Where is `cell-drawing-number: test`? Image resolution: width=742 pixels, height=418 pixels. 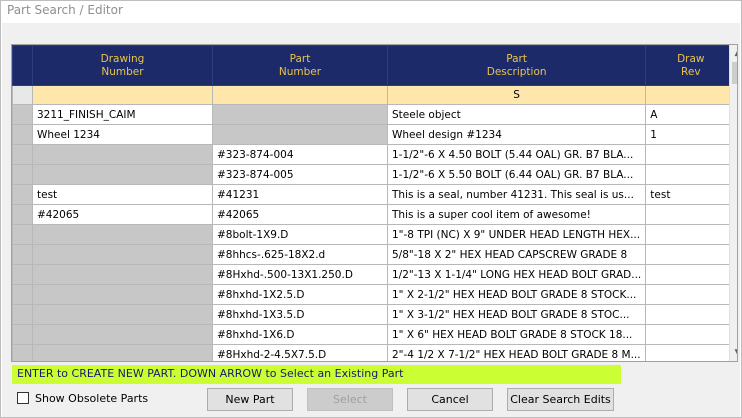
cell-drawing-number: test is located at coordinates (122, 194).